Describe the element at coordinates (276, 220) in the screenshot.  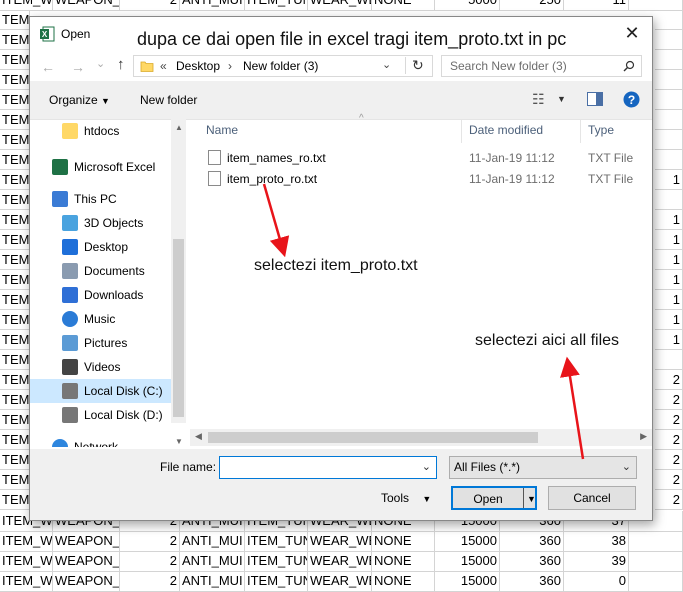
I see `arrow-to-file` at that location.